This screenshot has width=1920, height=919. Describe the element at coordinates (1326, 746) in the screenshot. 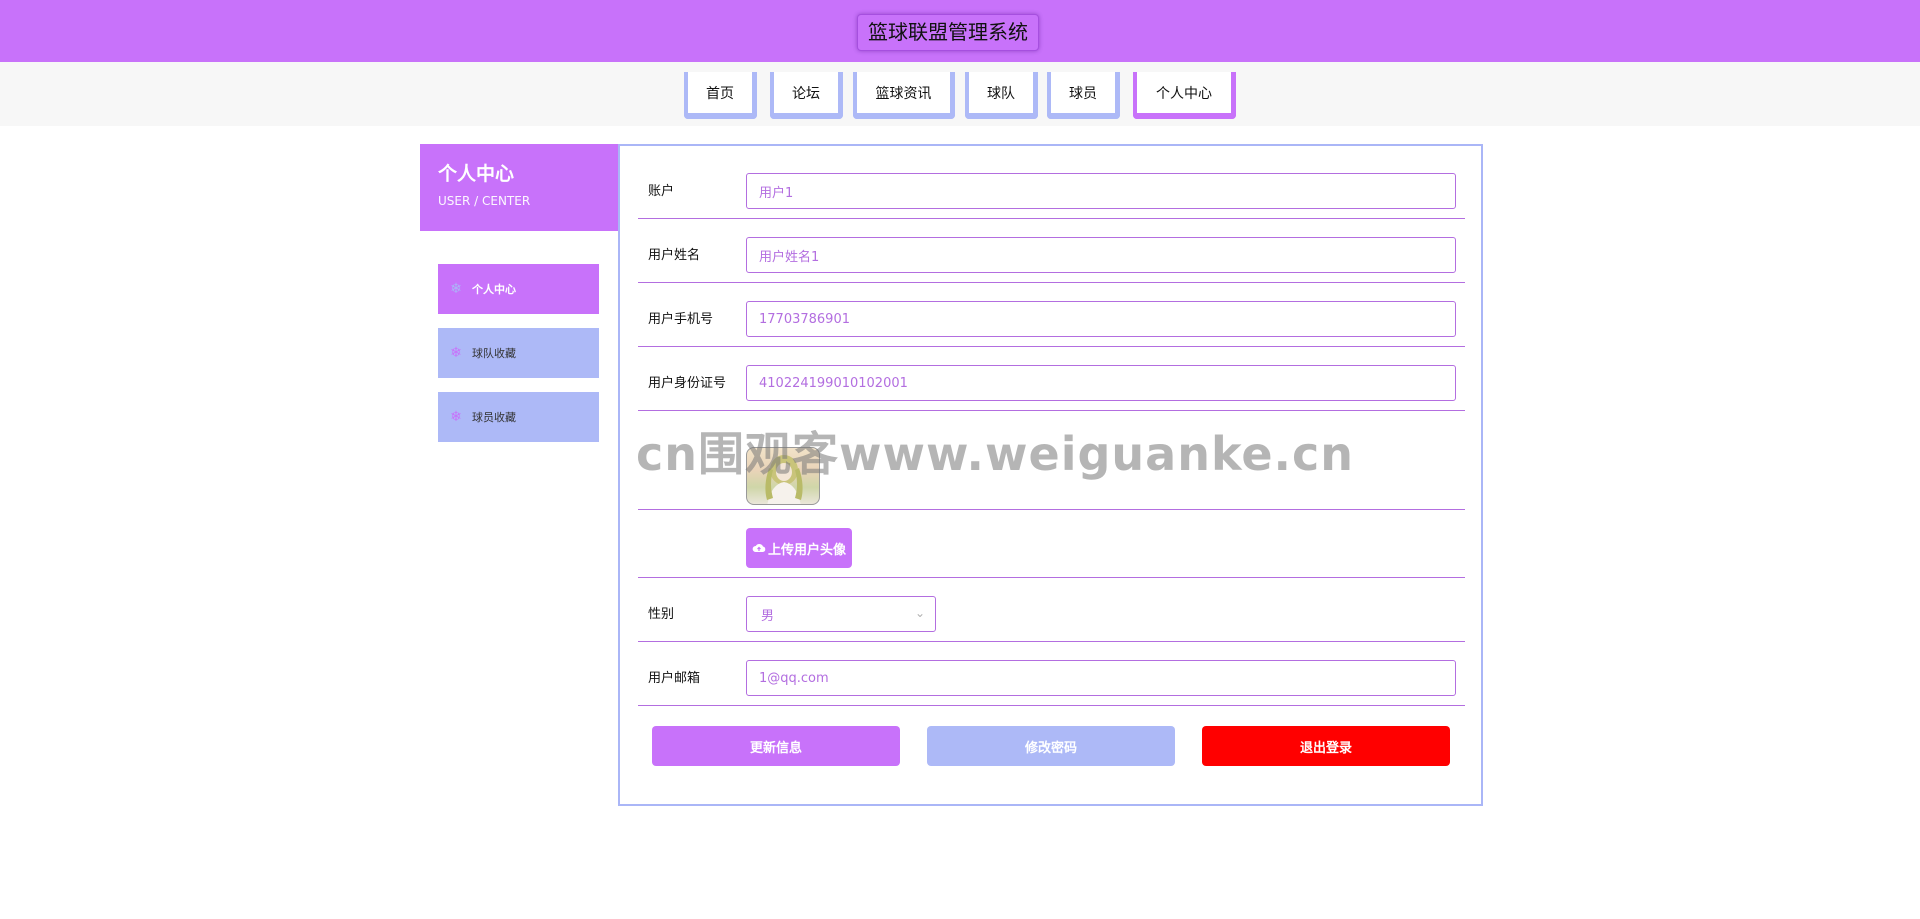

I see `logout-button: 退出登录` at that location.